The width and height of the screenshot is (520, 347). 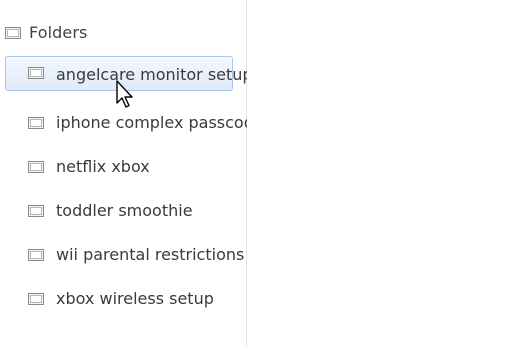 I want to click on folder-item-label: netflix xbox, so click(x=103, y=166).